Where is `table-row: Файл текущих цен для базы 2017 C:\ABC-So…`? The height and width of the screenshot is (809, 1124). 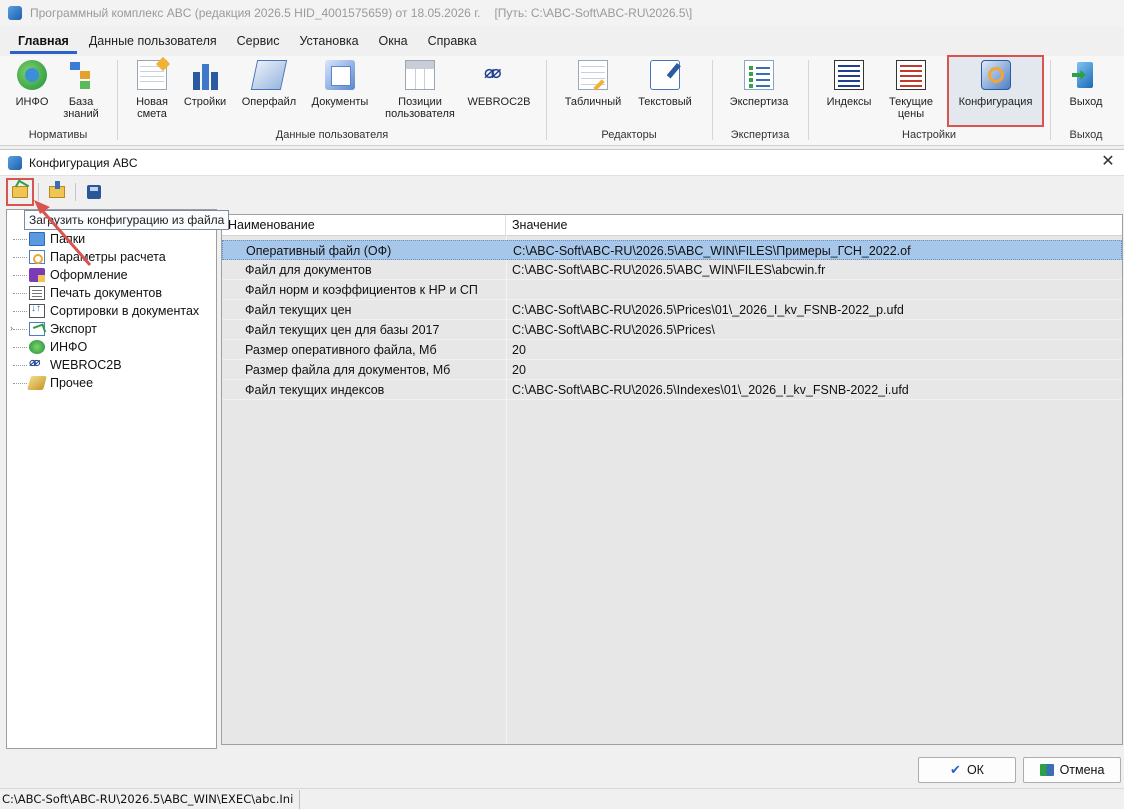
table-row: Файл текущих цен для базы 2017 C:\ABC-So… is located at coordinates (672, 330).